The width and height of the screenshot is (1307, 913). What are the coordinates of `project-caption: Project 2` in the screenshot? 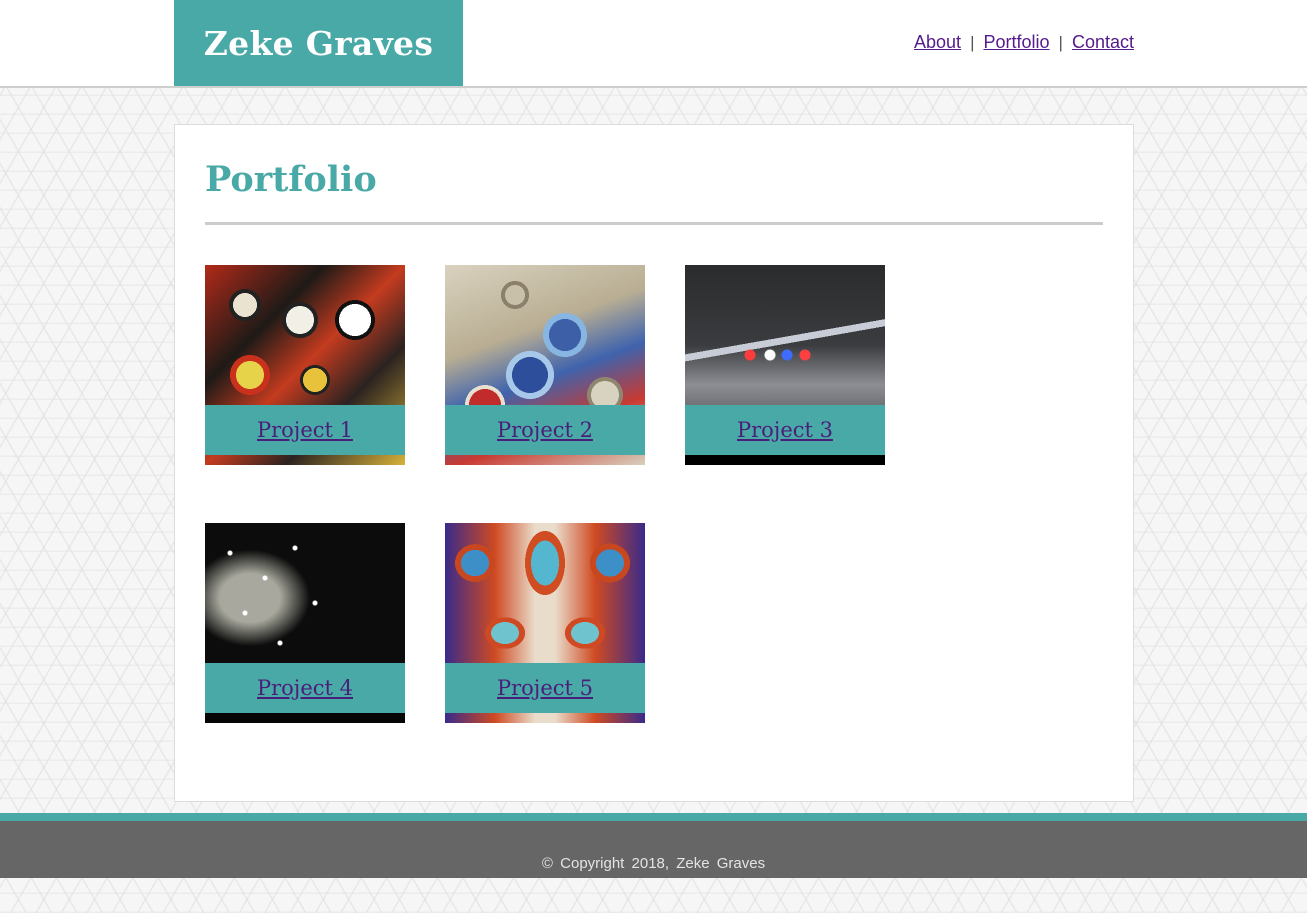 It's located at (545, 430).